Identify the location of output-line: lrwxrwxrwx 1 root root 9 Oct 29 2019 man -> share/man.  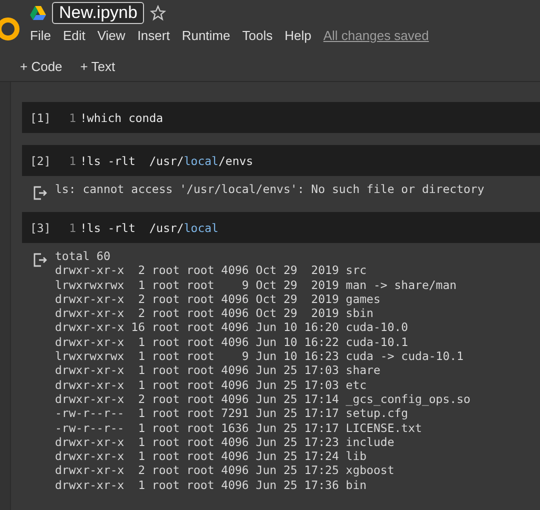
(256, 285).